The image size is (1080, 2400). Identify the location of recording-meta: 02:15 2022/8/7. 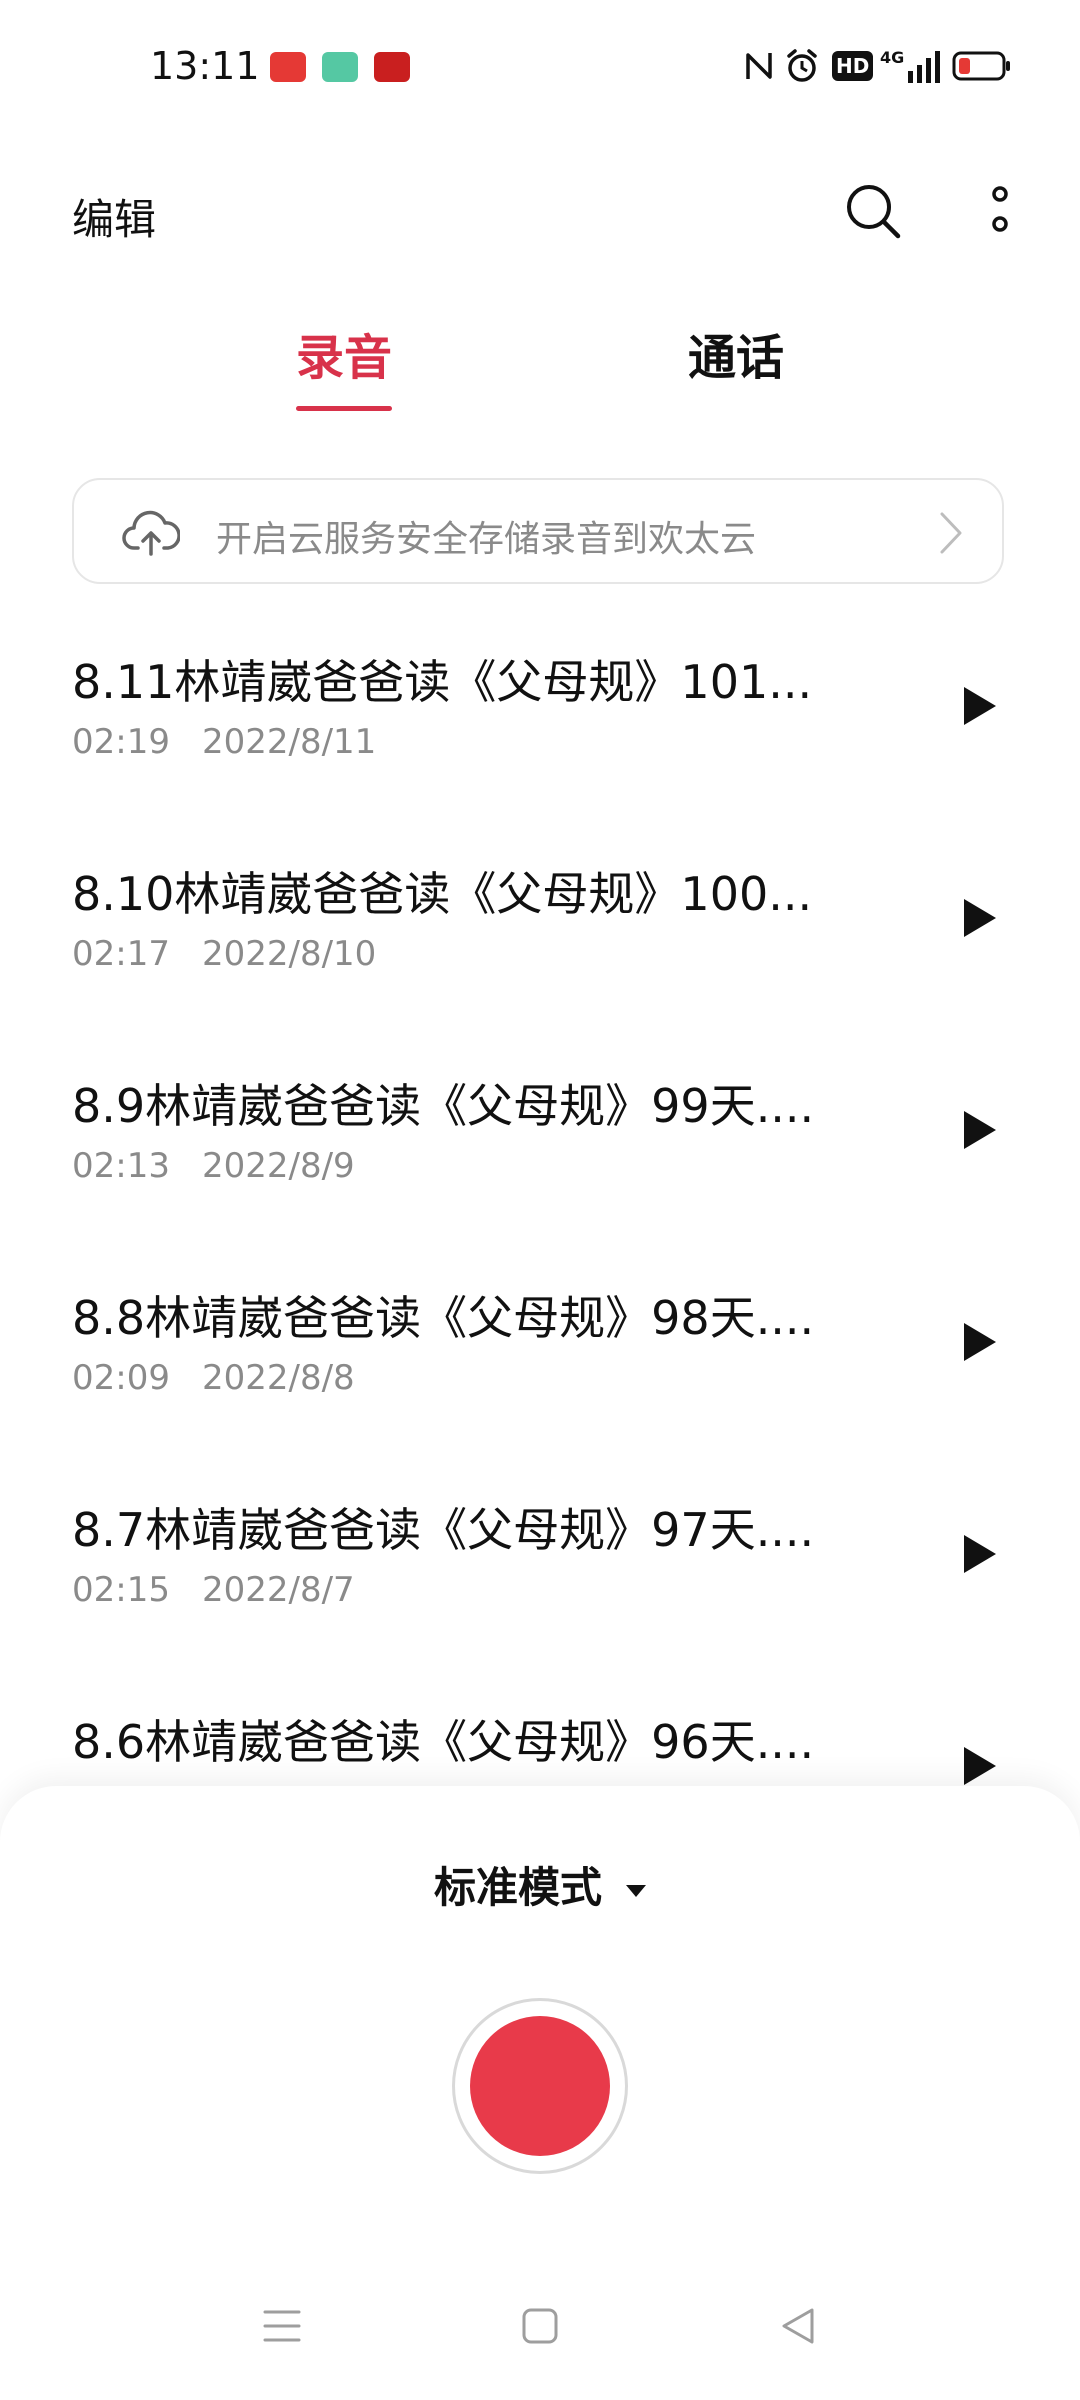
(213, 1590).